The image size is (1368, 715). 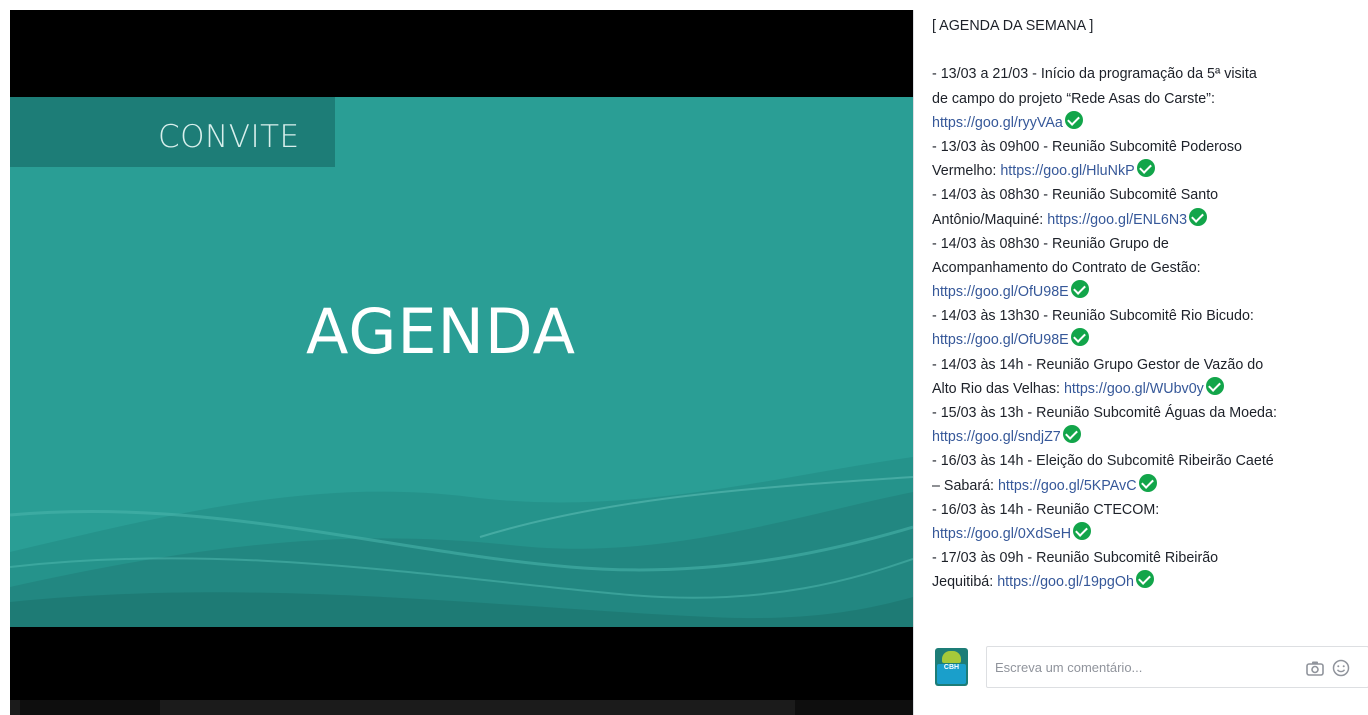 What do you see at coordinates (1149, 533) in the screenshot?
I see `post-line: https://goo.gl/0XdSeH` at bounding box center [1149, 533].